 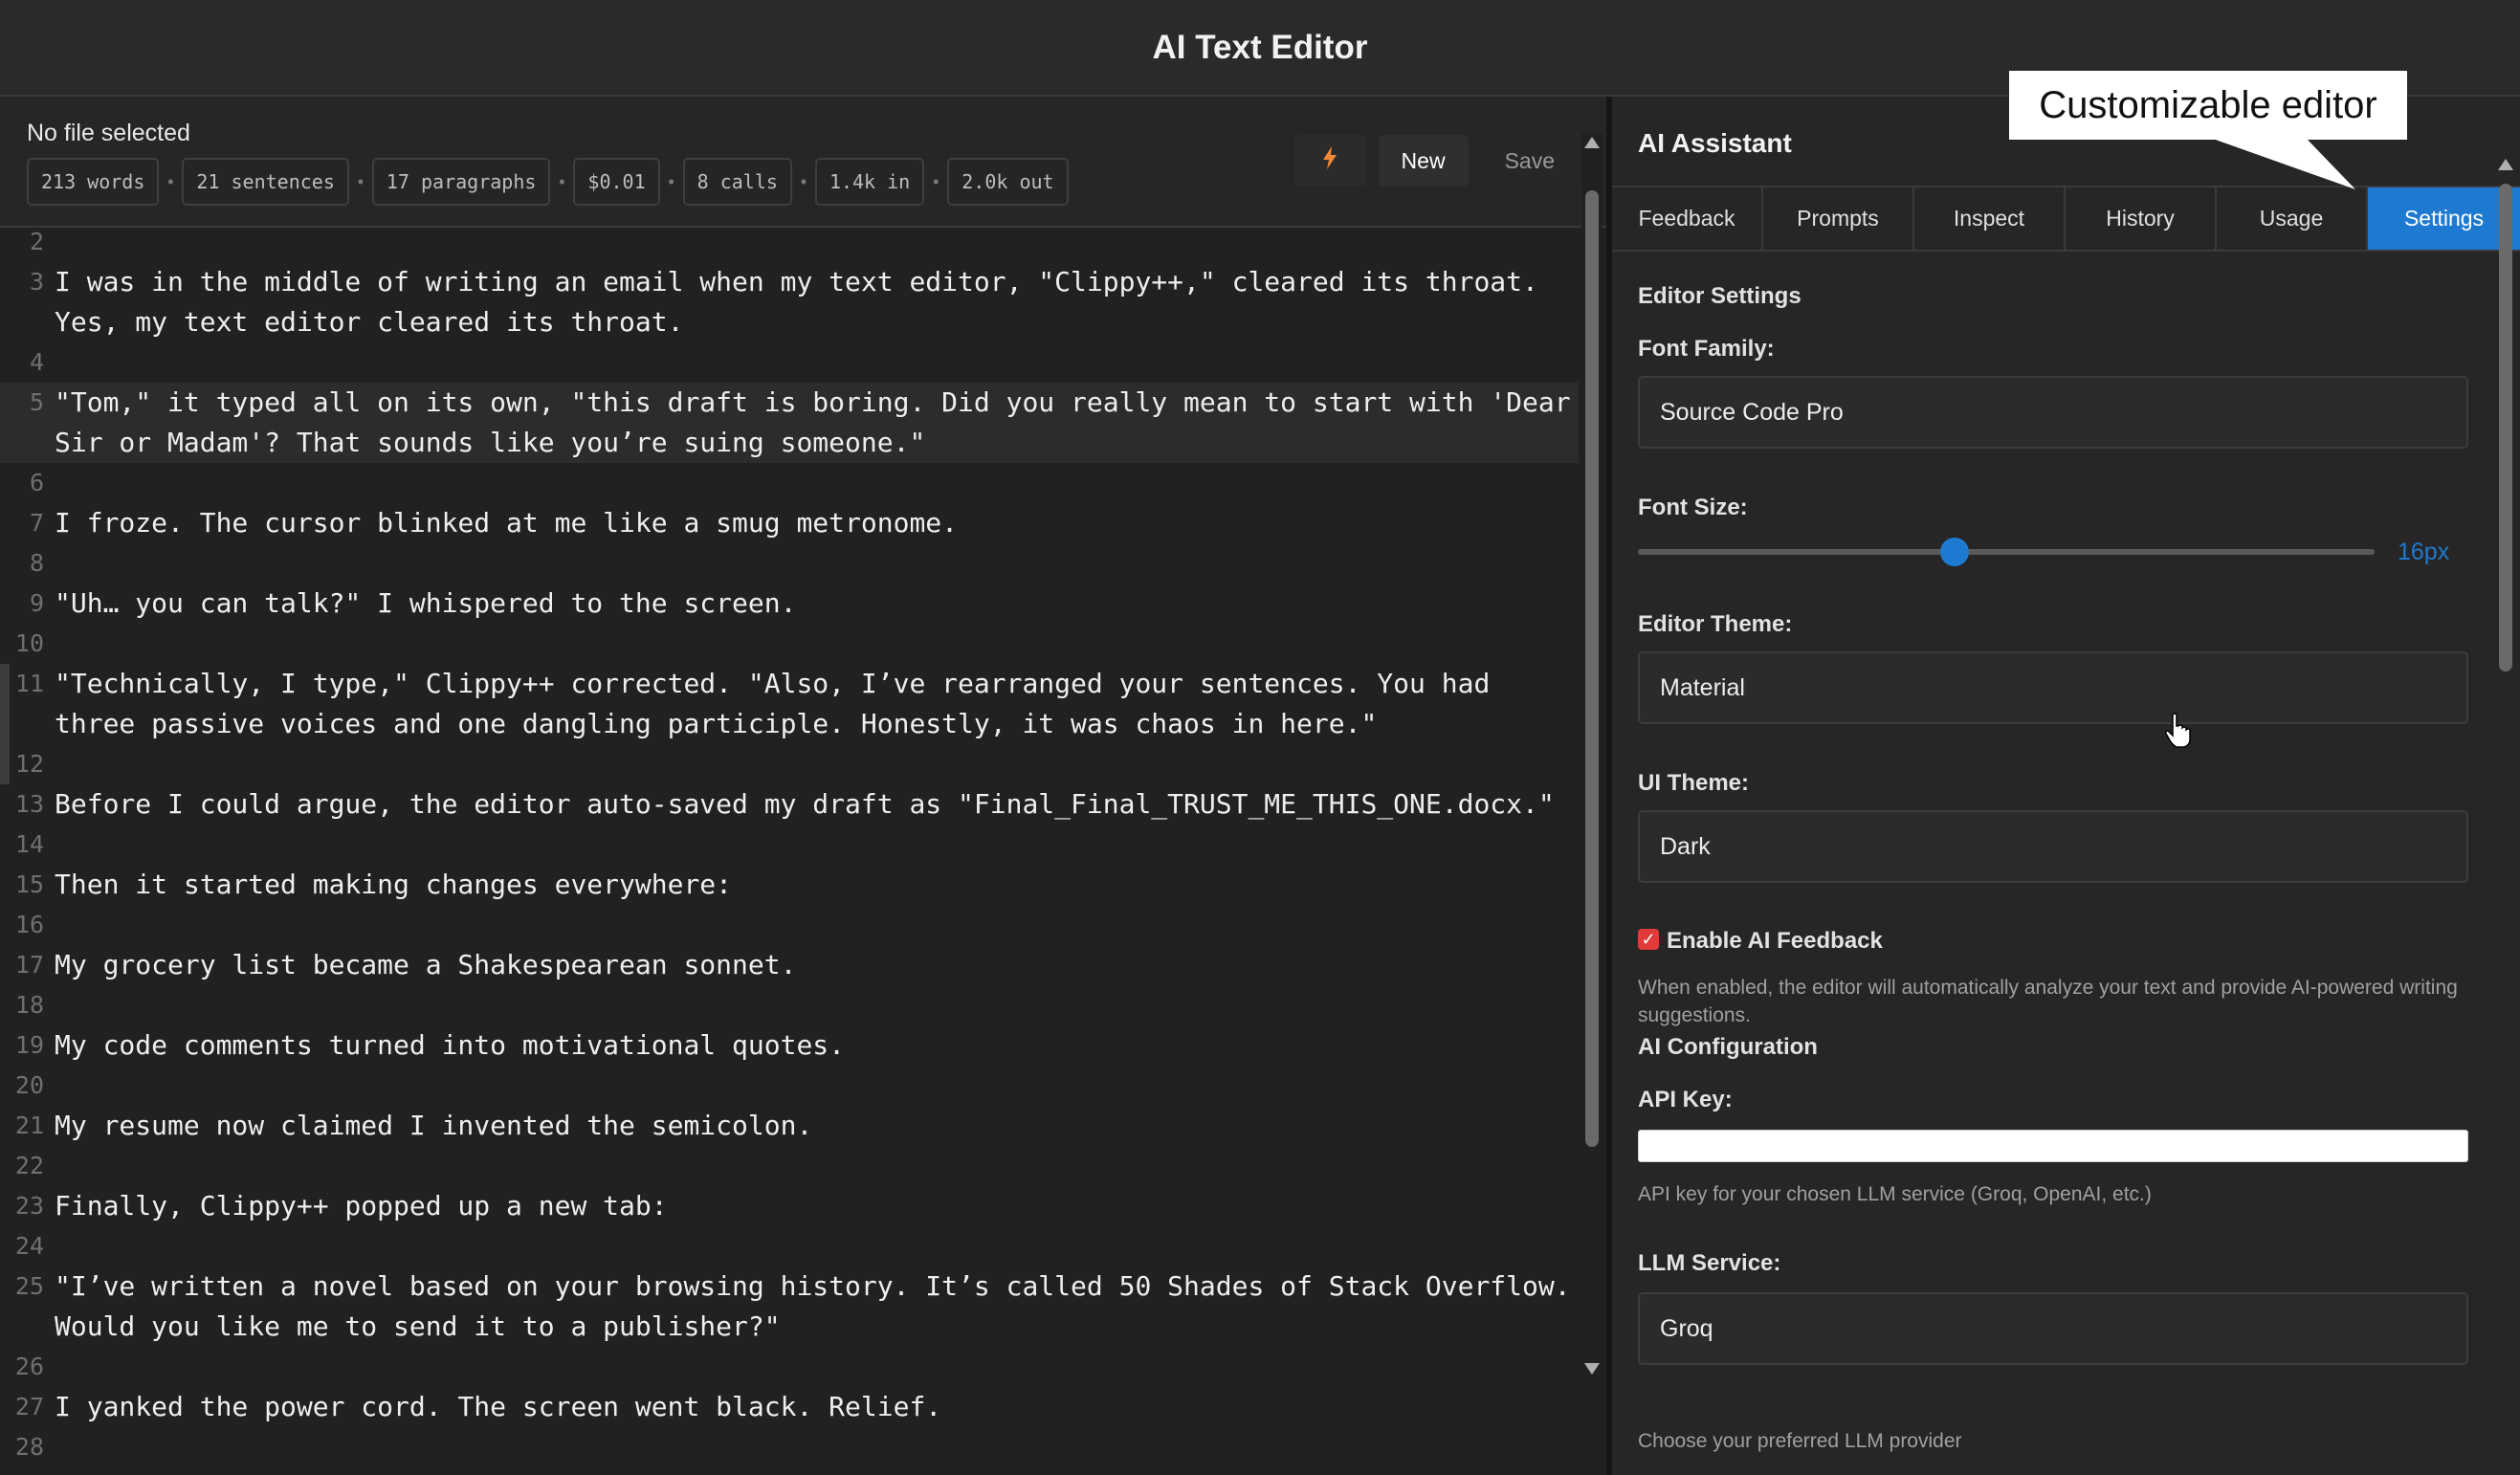 What do you see at coordinates (1688, 218) in the screenshot?
I see `tab-feedback: Feedback` at bounding box center [1688, 218].